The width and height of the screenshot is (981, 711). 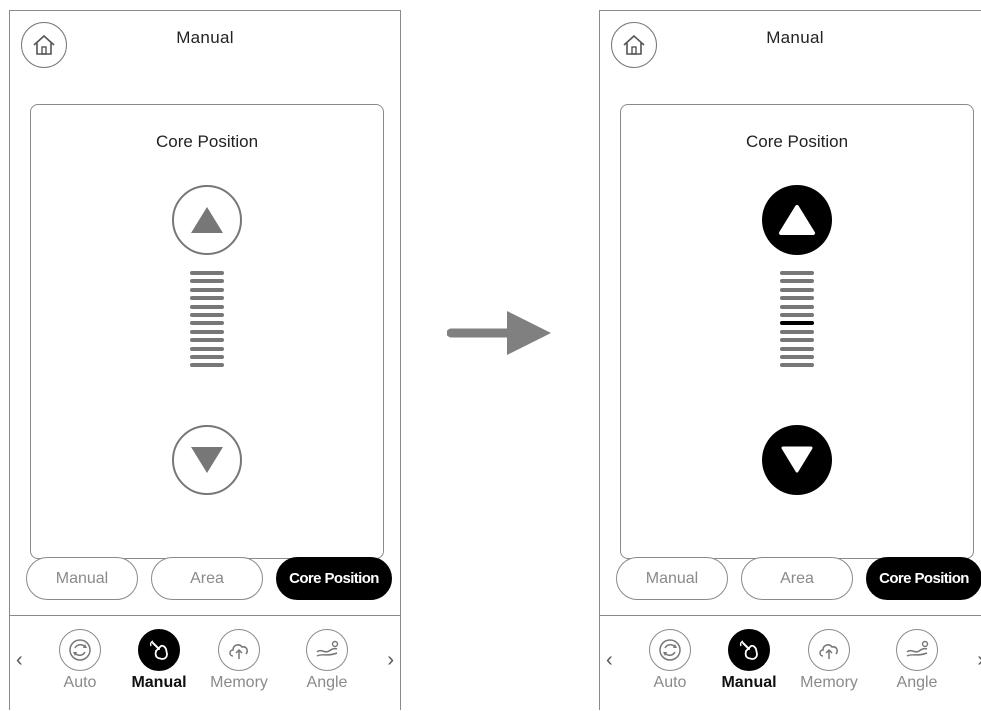 I want to click on position-bar-current, so click(x=797, y=323).